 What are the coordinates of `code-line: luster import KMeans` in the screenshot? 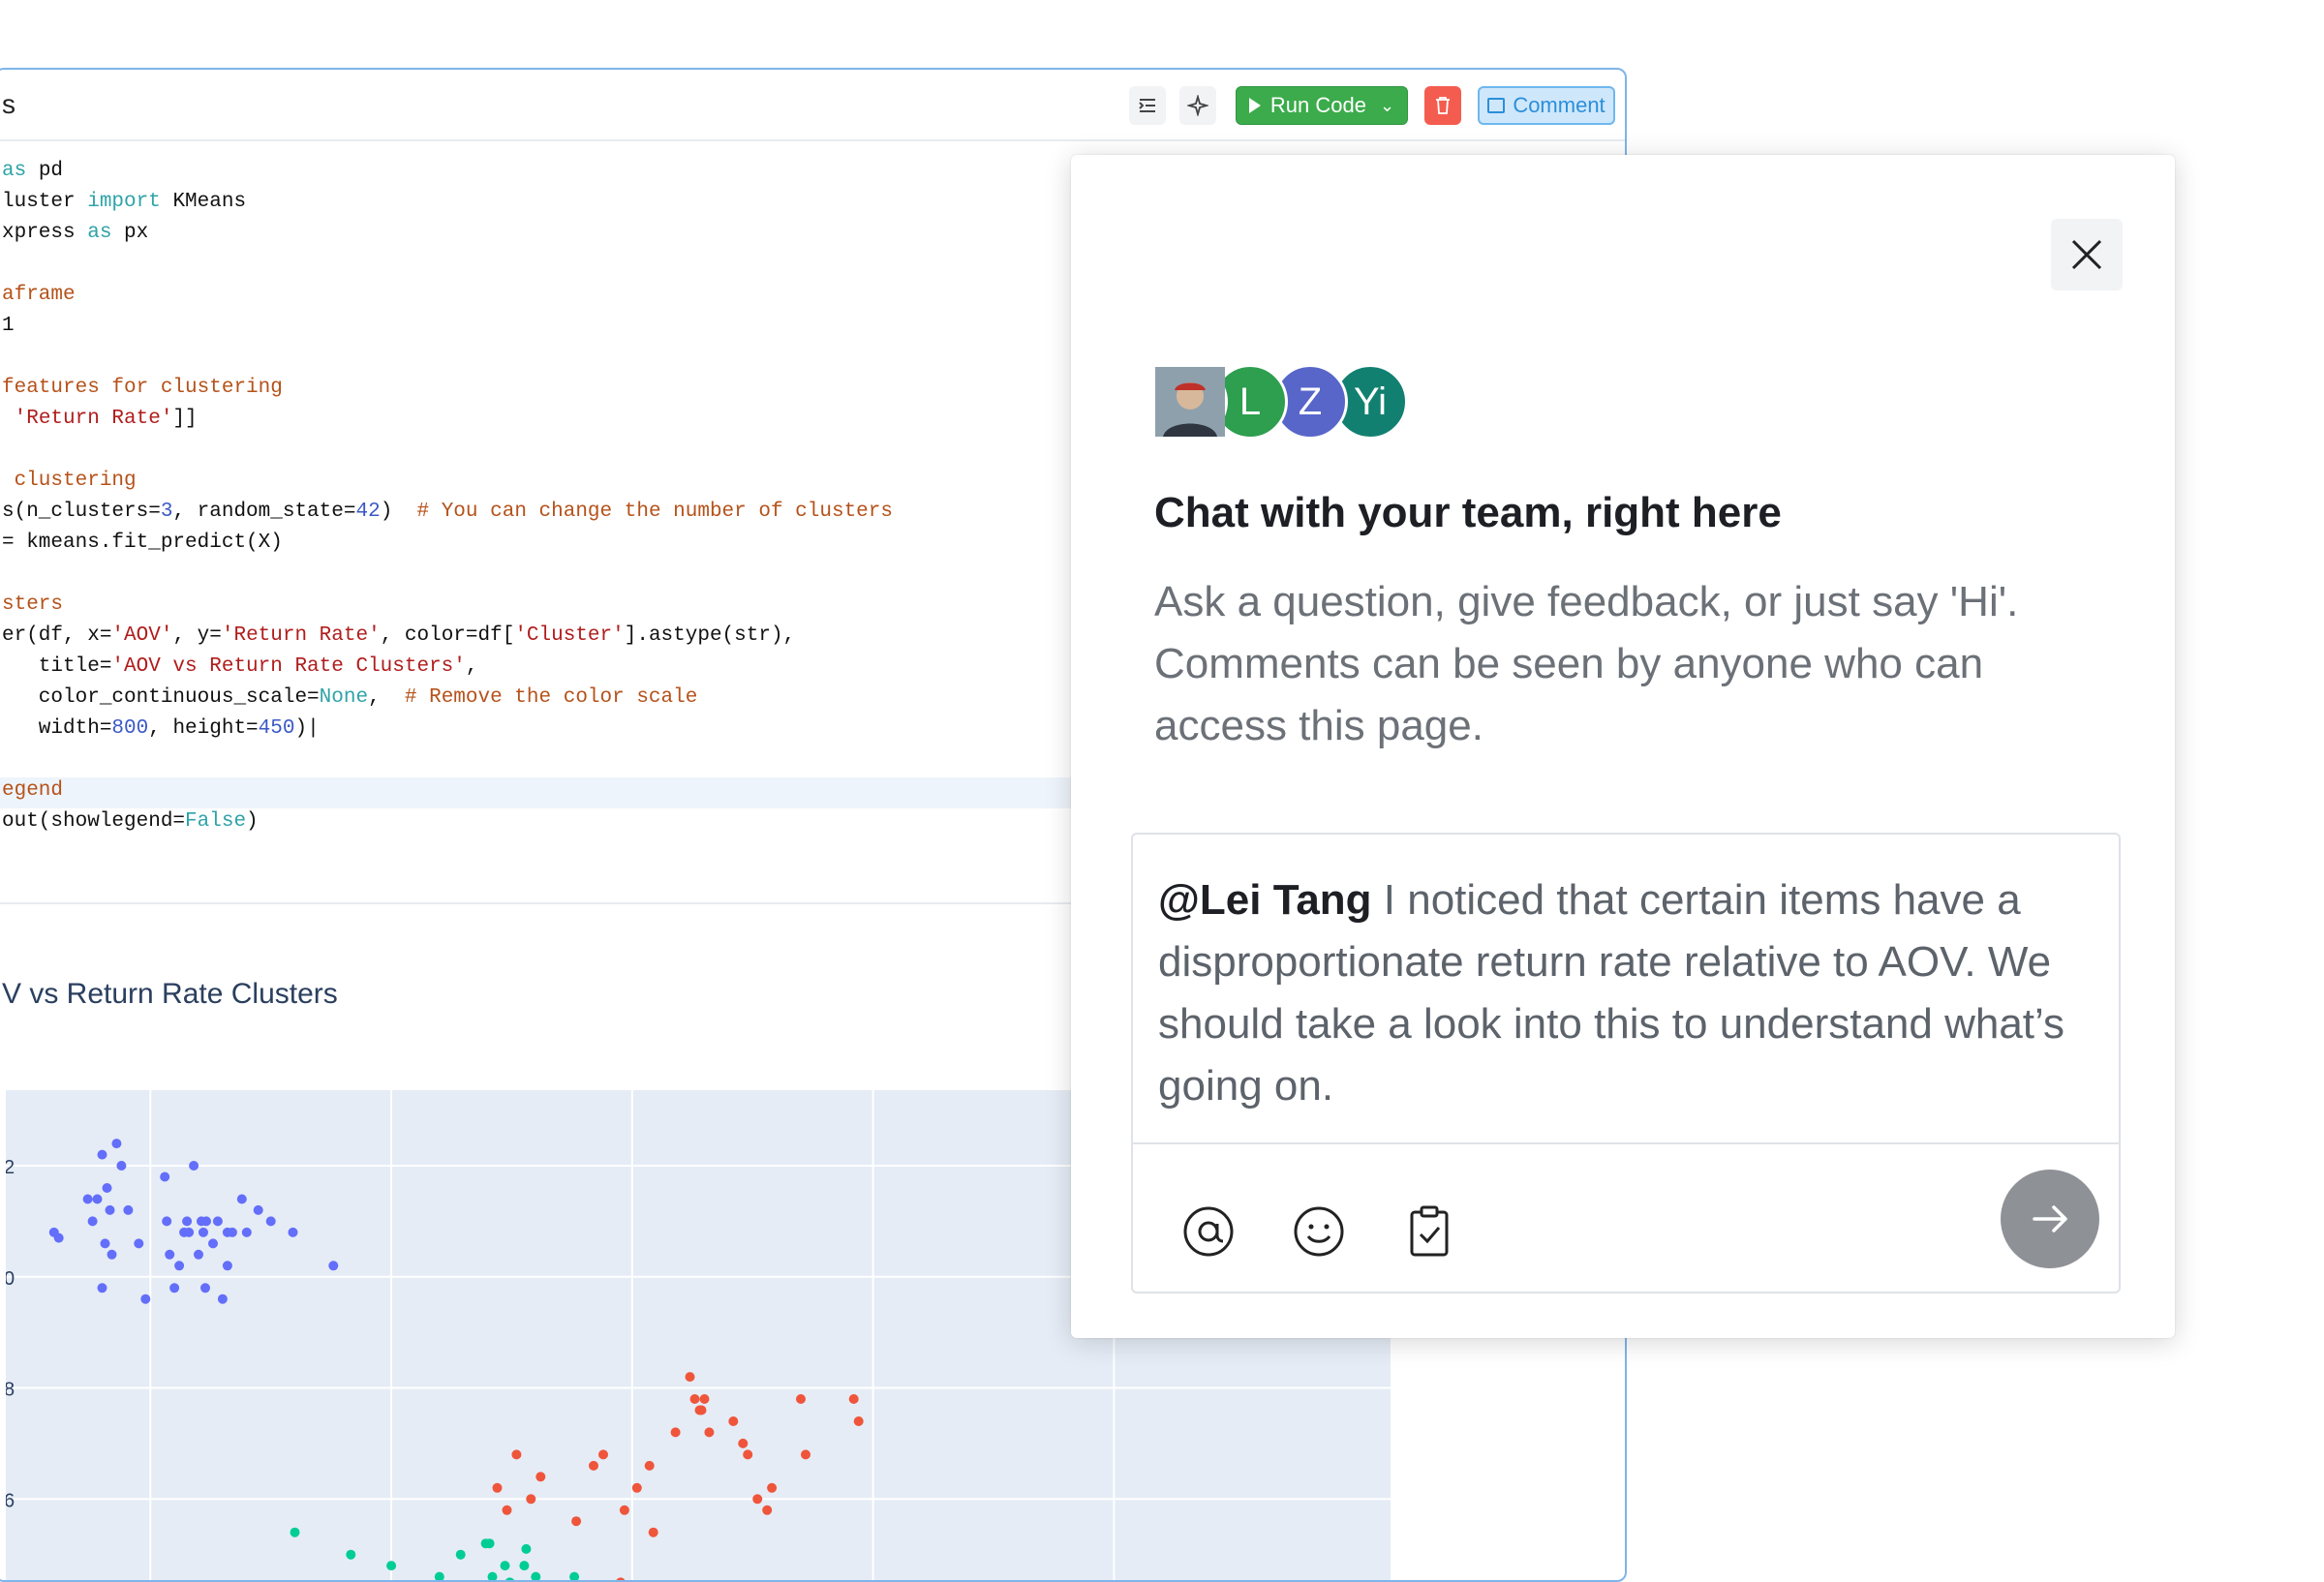 It's located at (124, 202).